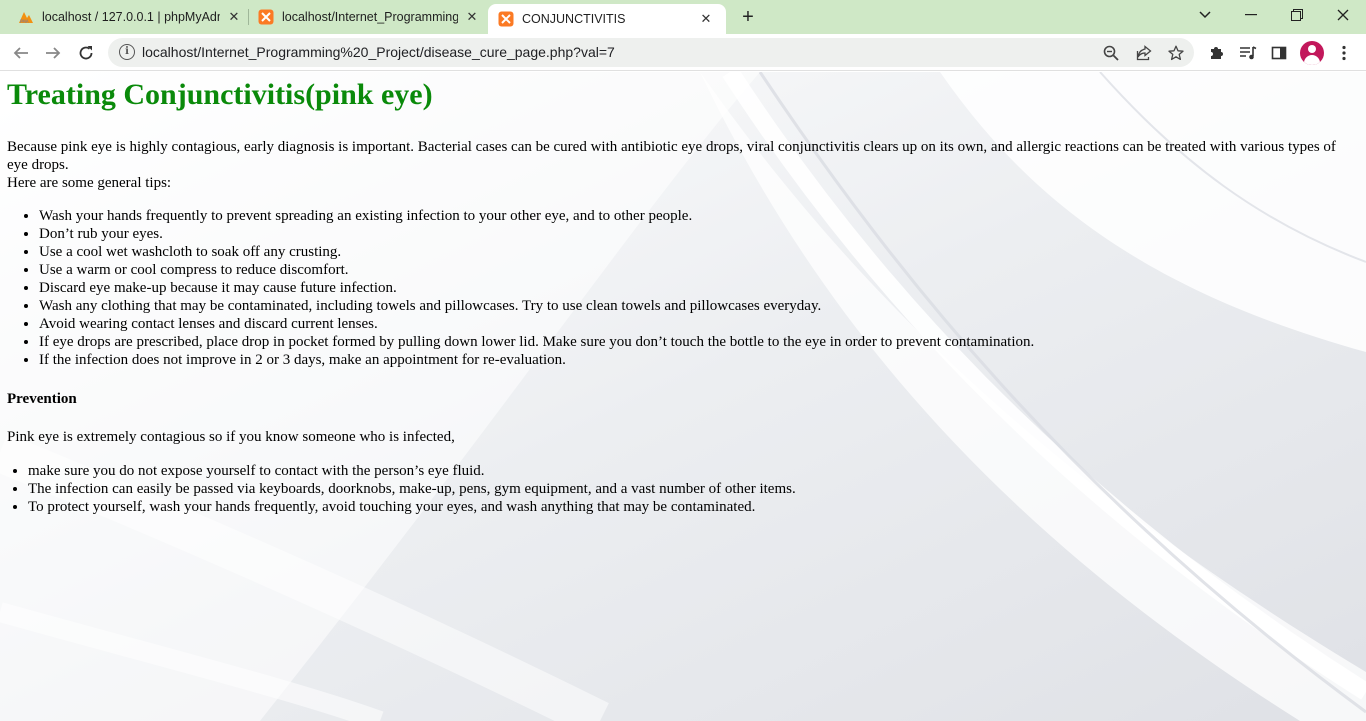 The image size is (1366, 721). I want to click on list-item: Don’t rub your eyes., so click(698, 234).